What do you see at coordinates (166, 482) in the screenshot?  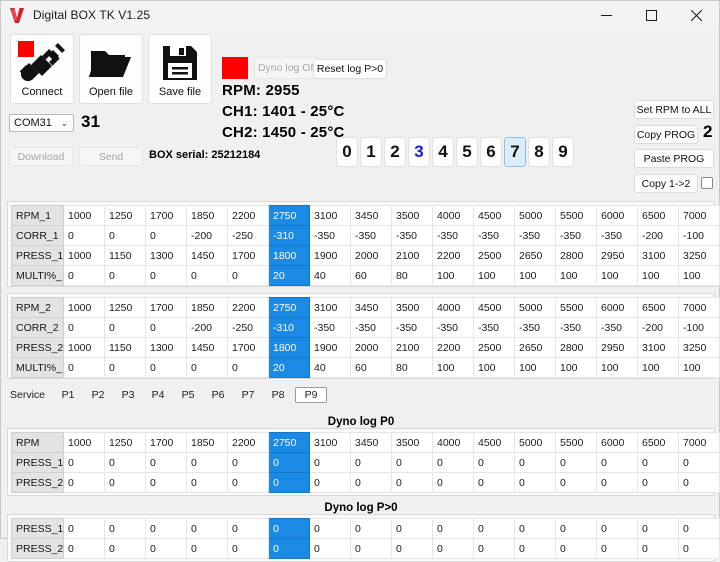 I see `cell-r2-c2: 0` at bounding box center [166, 482].